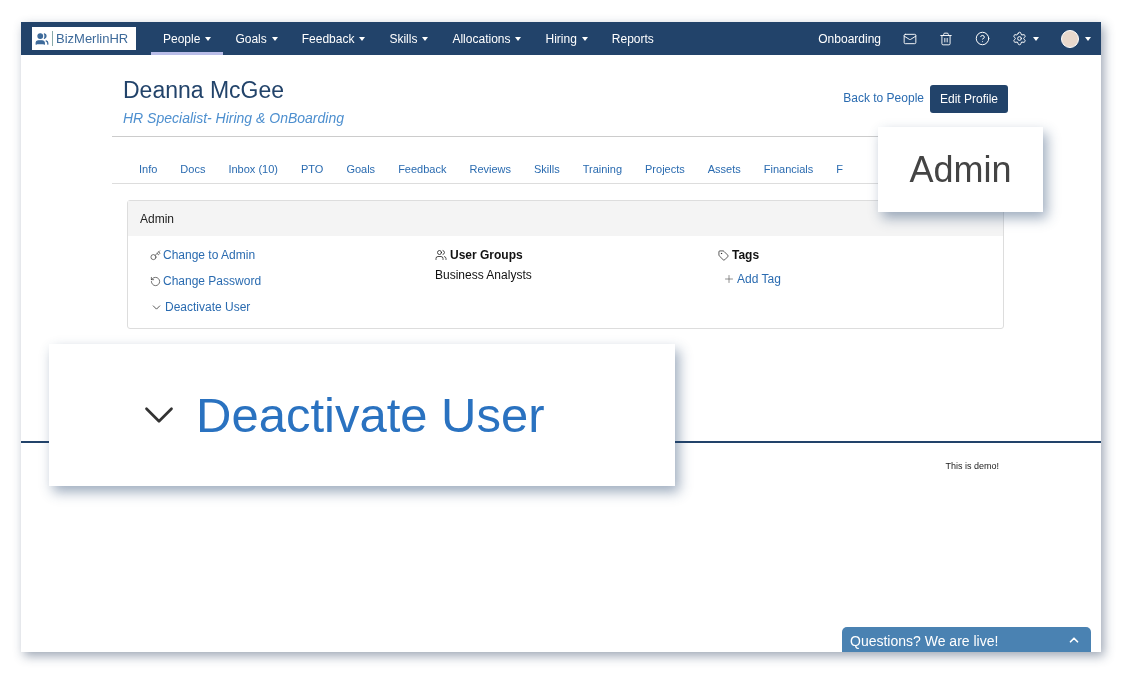 The height and width of the screenshot is (695, 1143). What do you see at coordinates (361, 169) in the screenshot?
I see `profile-tab: Goals` at bounding box center [361, 169].